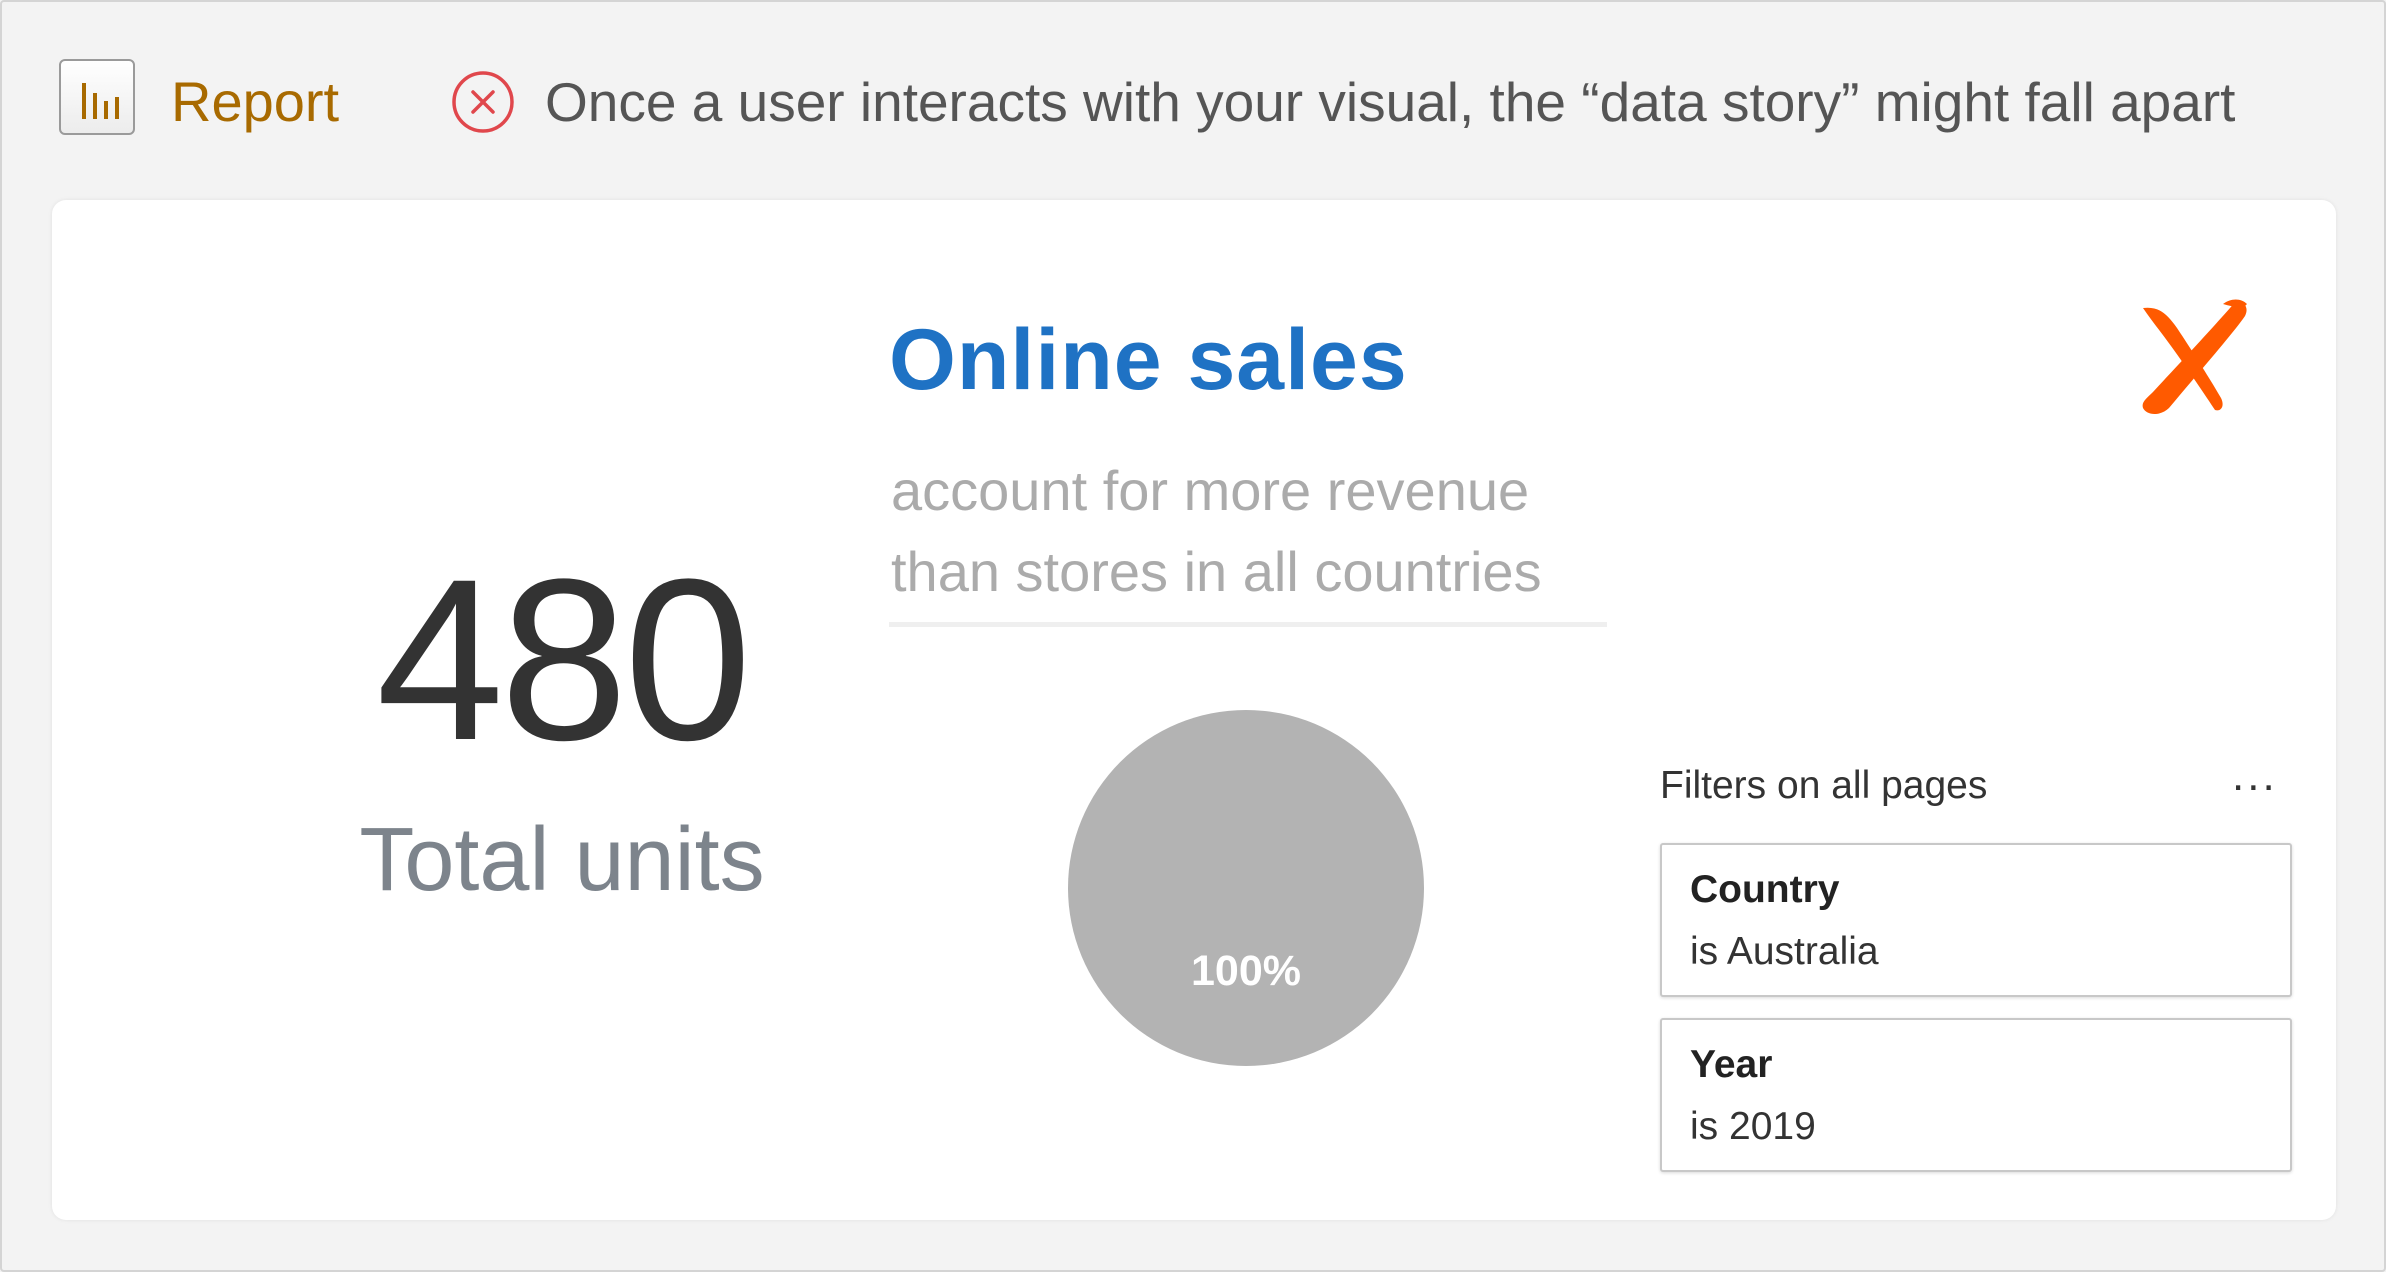  I want to click on divider, so click(1248, 624).